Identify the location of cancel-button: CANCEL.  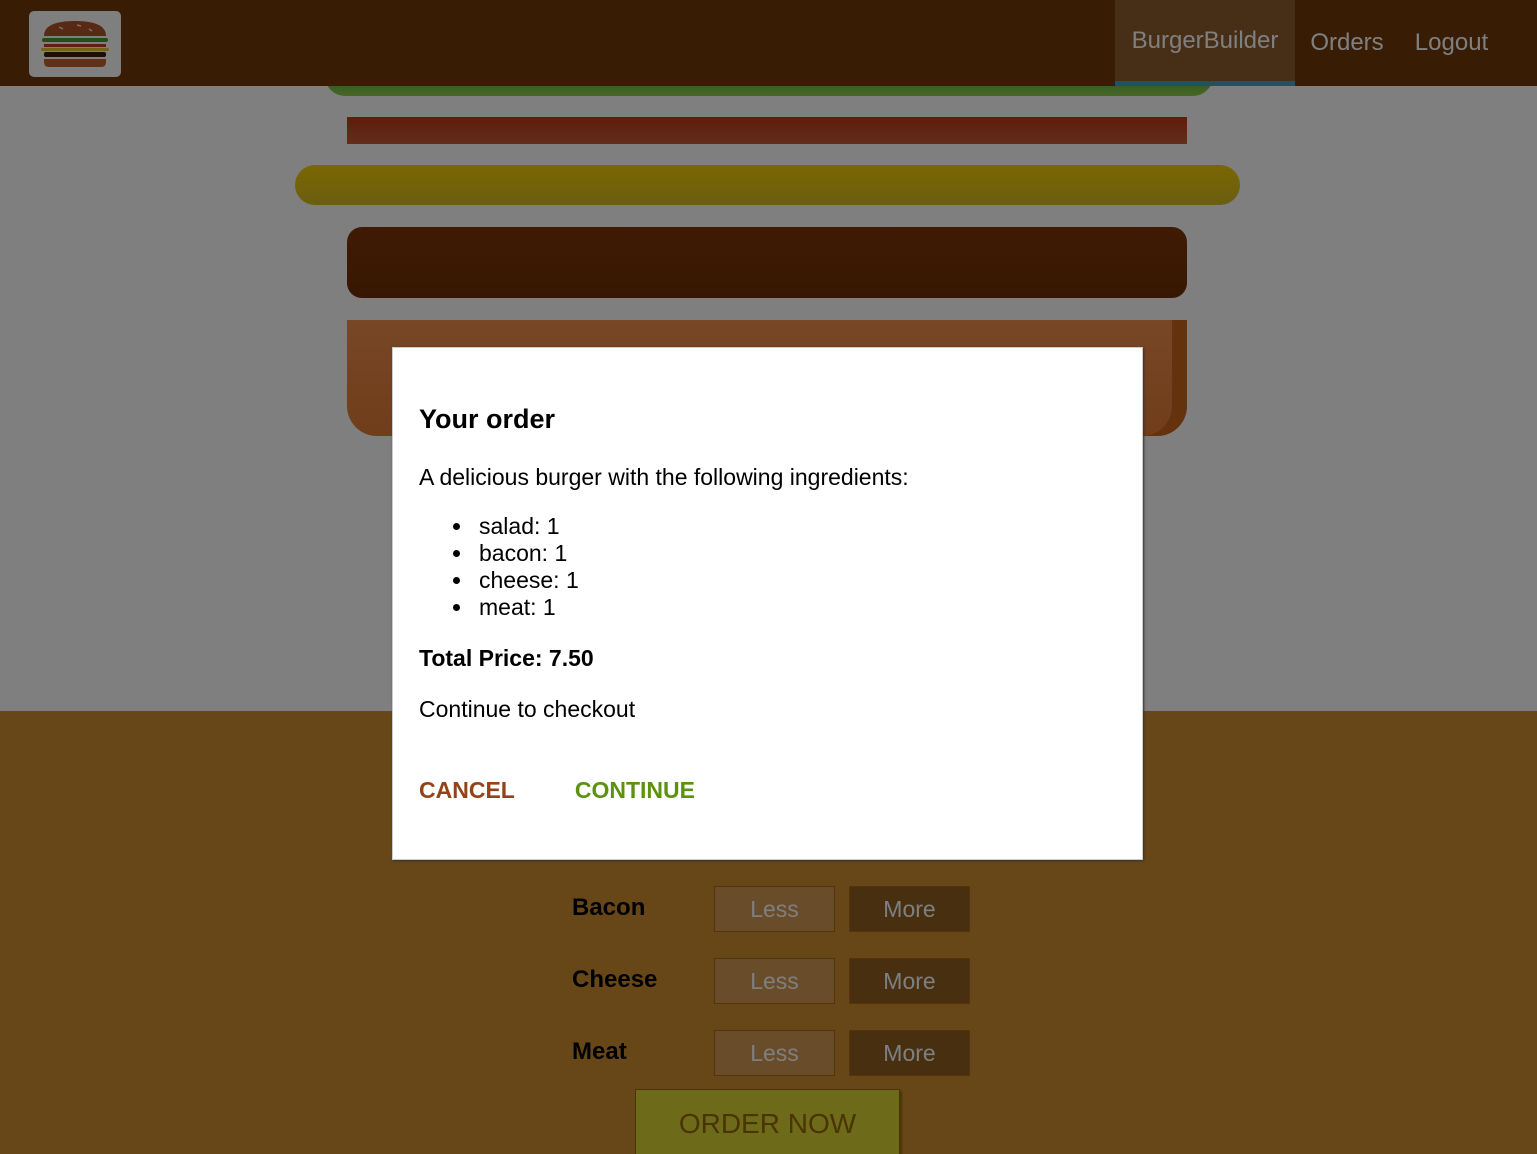
(467, 790).